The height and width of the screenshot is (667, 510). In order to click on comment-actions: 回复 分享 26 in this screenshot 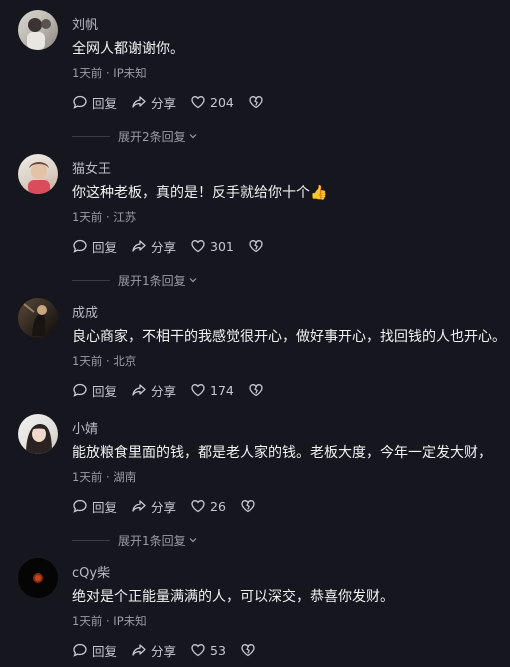, I will do `click(171, 506)`.